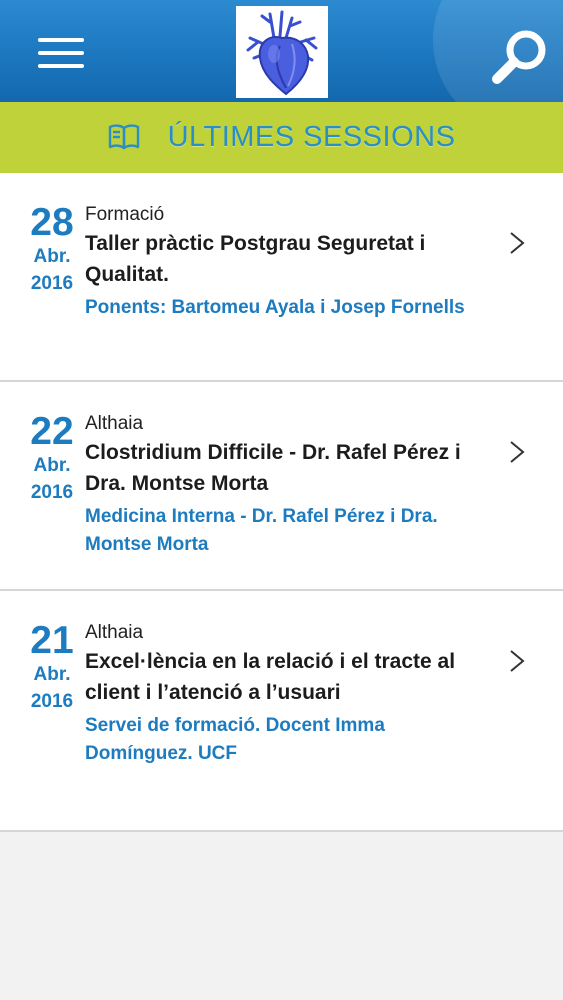 The width and height of the screenshot is (563, 1000). I want to click on session-date: 28 Abr. 2016, so click(52, 250).